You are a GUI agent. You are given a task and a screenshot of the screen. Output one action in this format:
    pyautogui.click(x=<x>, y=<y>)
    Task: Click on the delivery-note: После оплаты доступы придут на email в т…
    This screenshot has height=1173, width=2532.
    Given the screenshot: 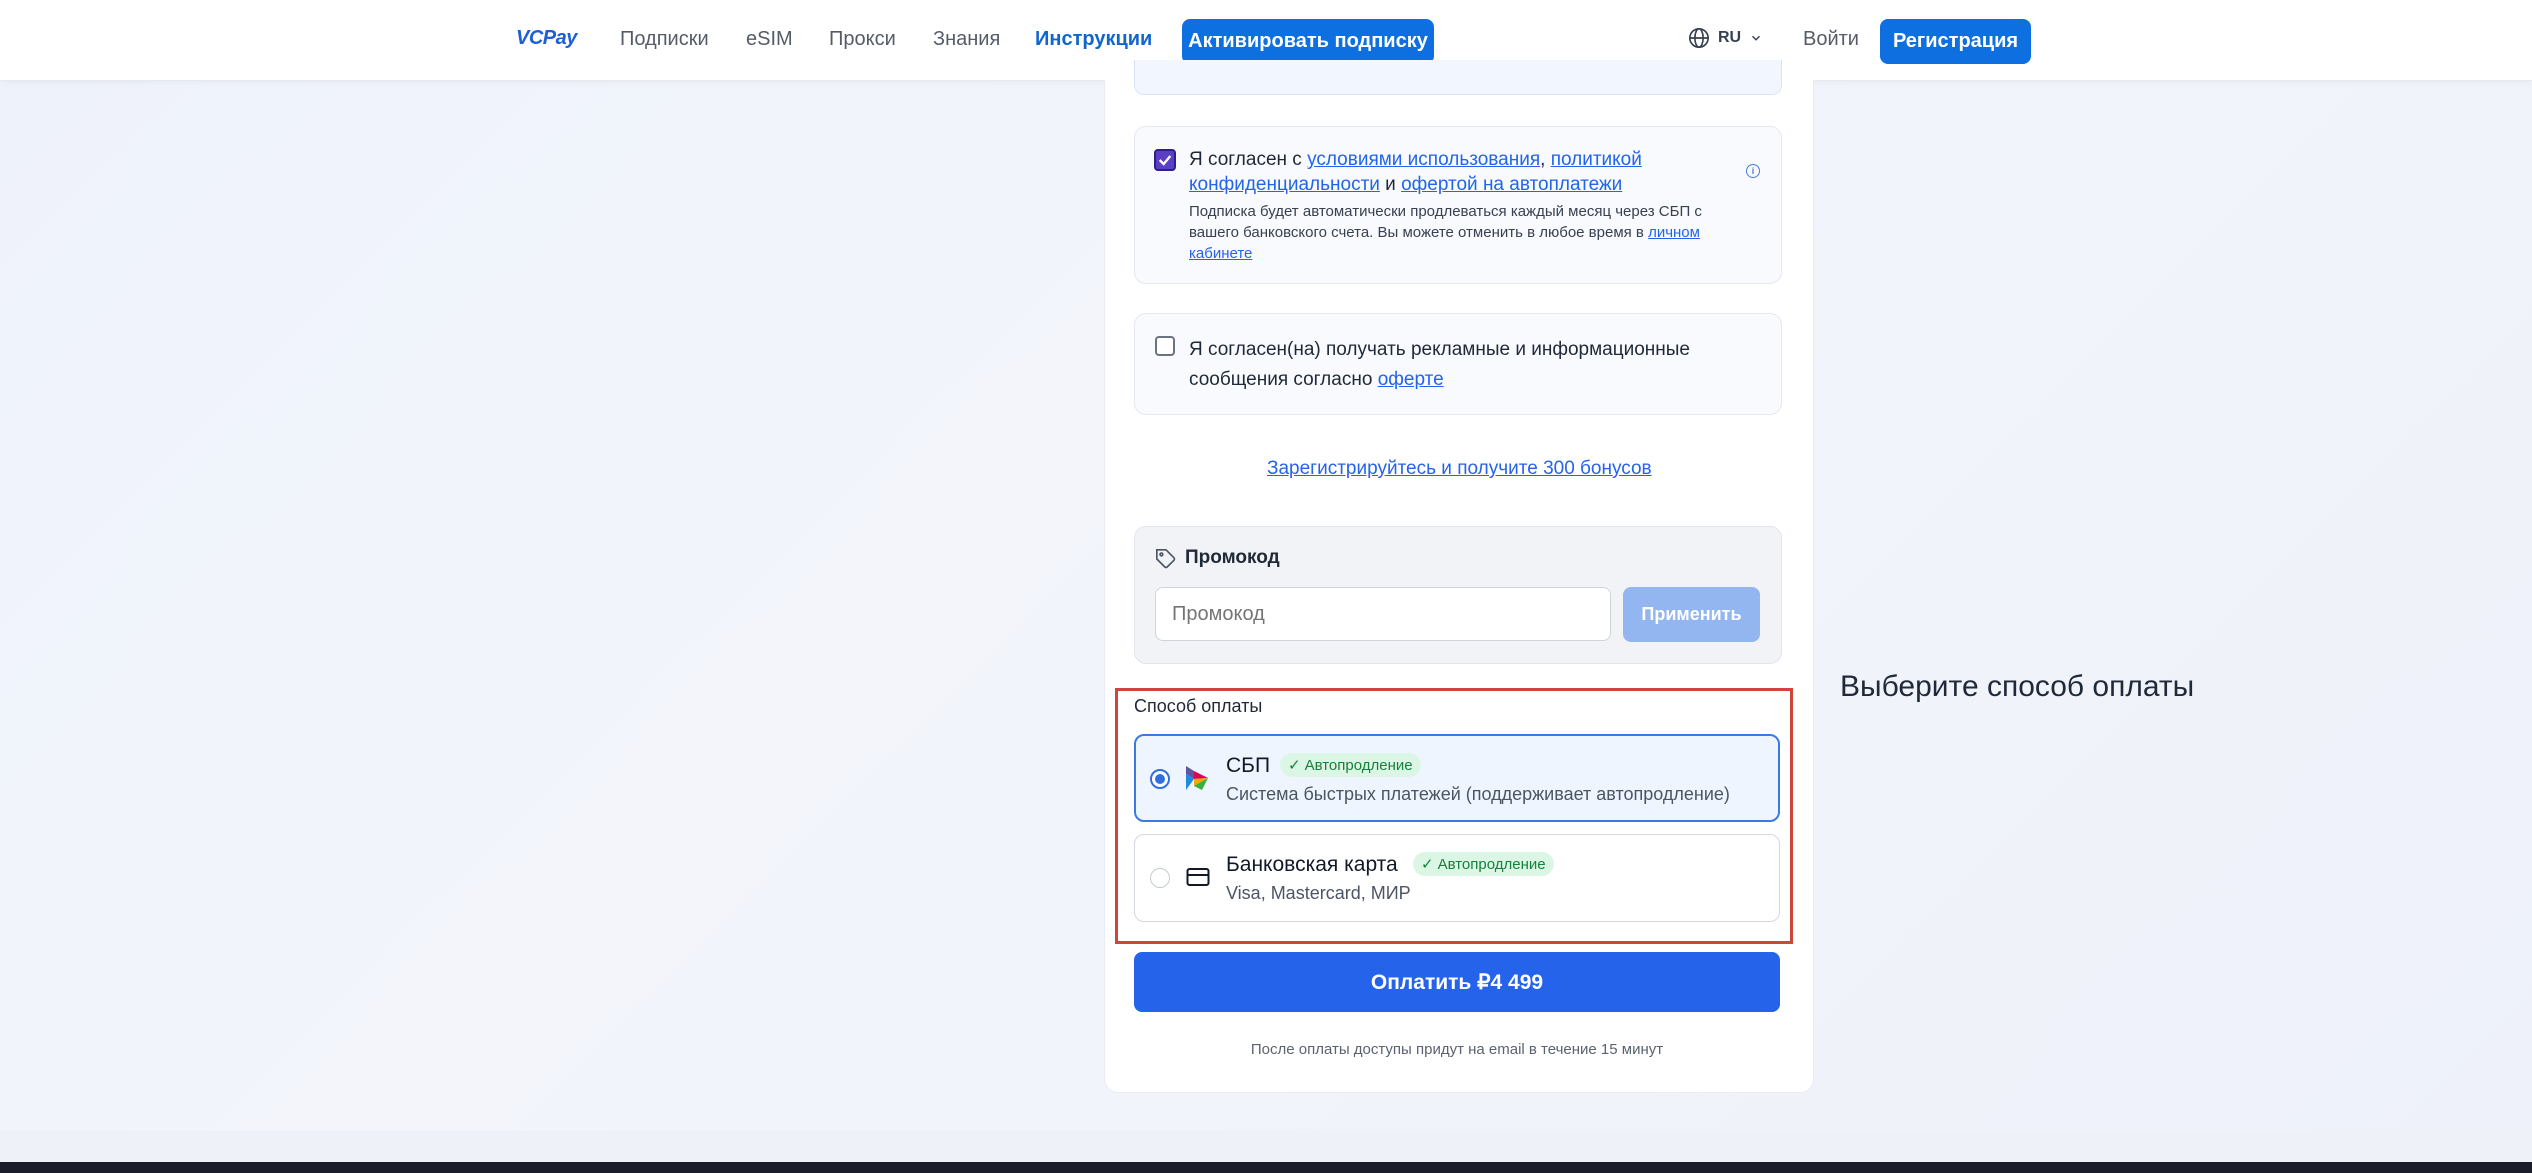 What is the action you would take?
    pyautogui.click(x=1457, y=1049)
    